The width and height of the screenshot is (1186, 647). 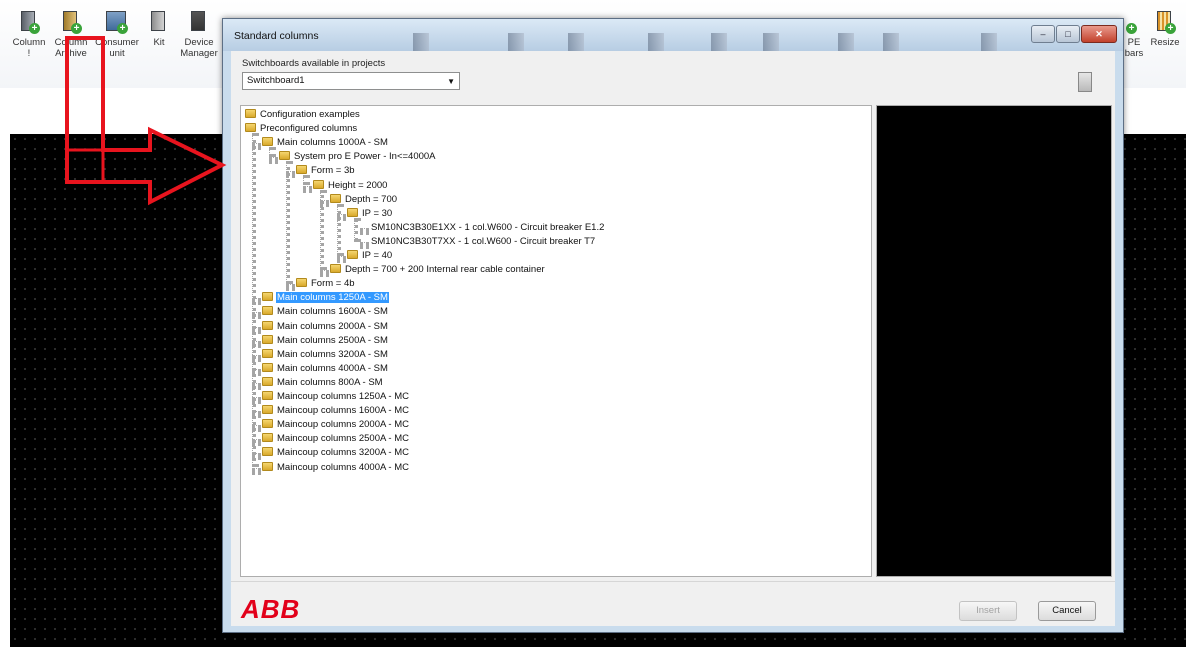 I want to click on resize-button: + Resize, so click(x=1165, y=43).